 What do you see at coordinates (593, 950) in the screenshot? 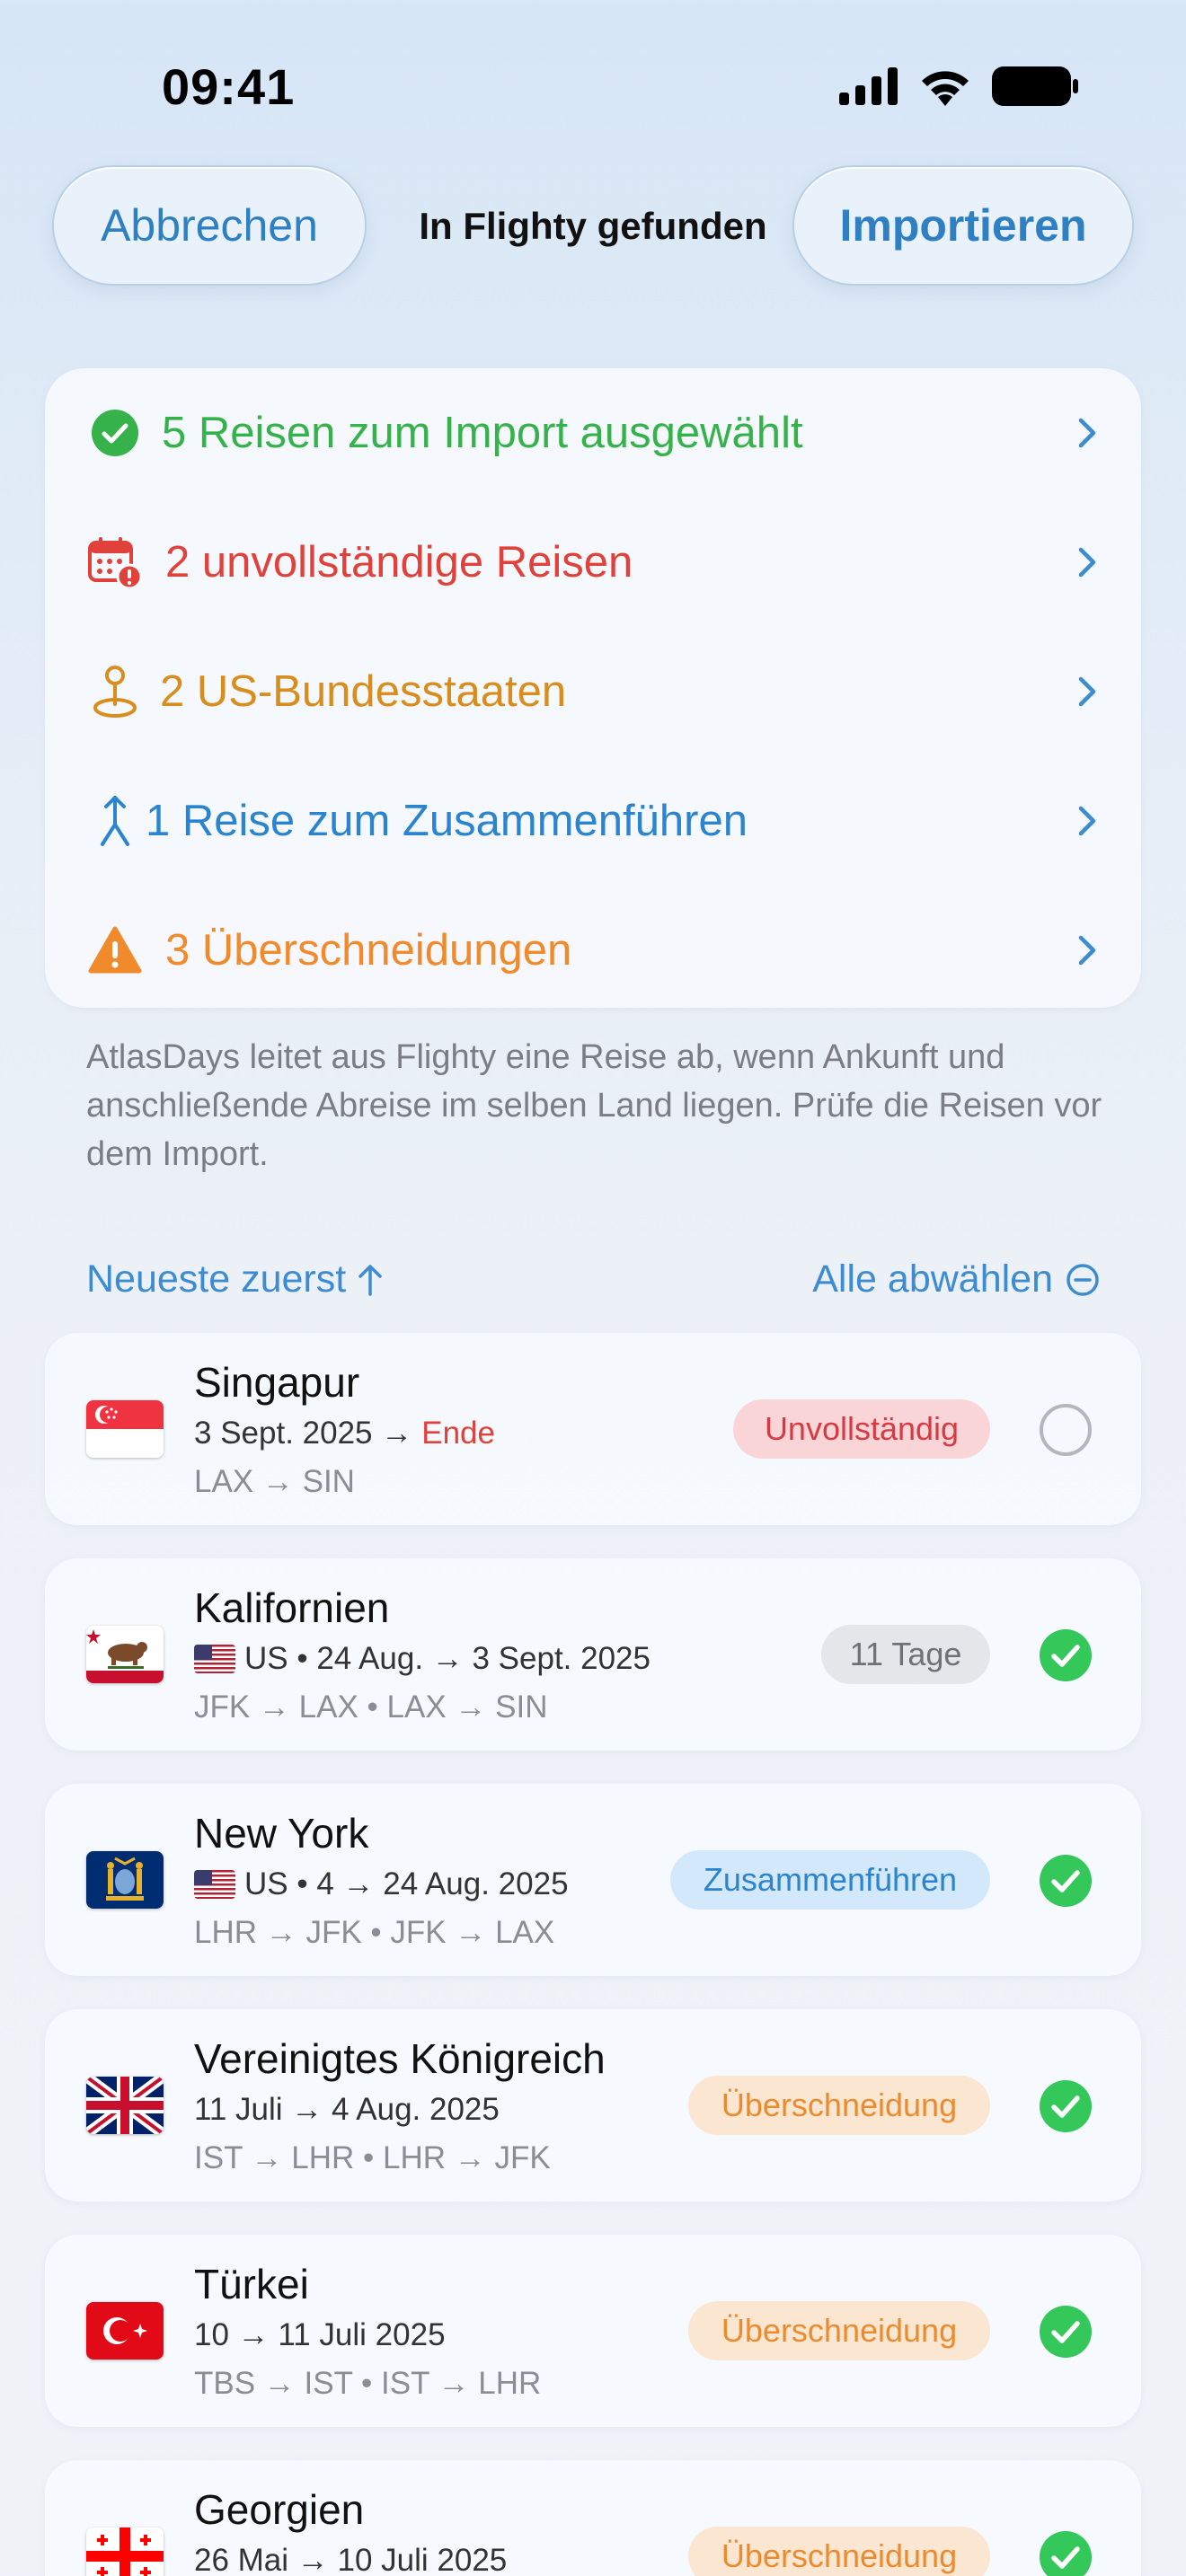
I see `summary-row-overlaps: 3 Überschneidungen` at bounding box center [593, 950].